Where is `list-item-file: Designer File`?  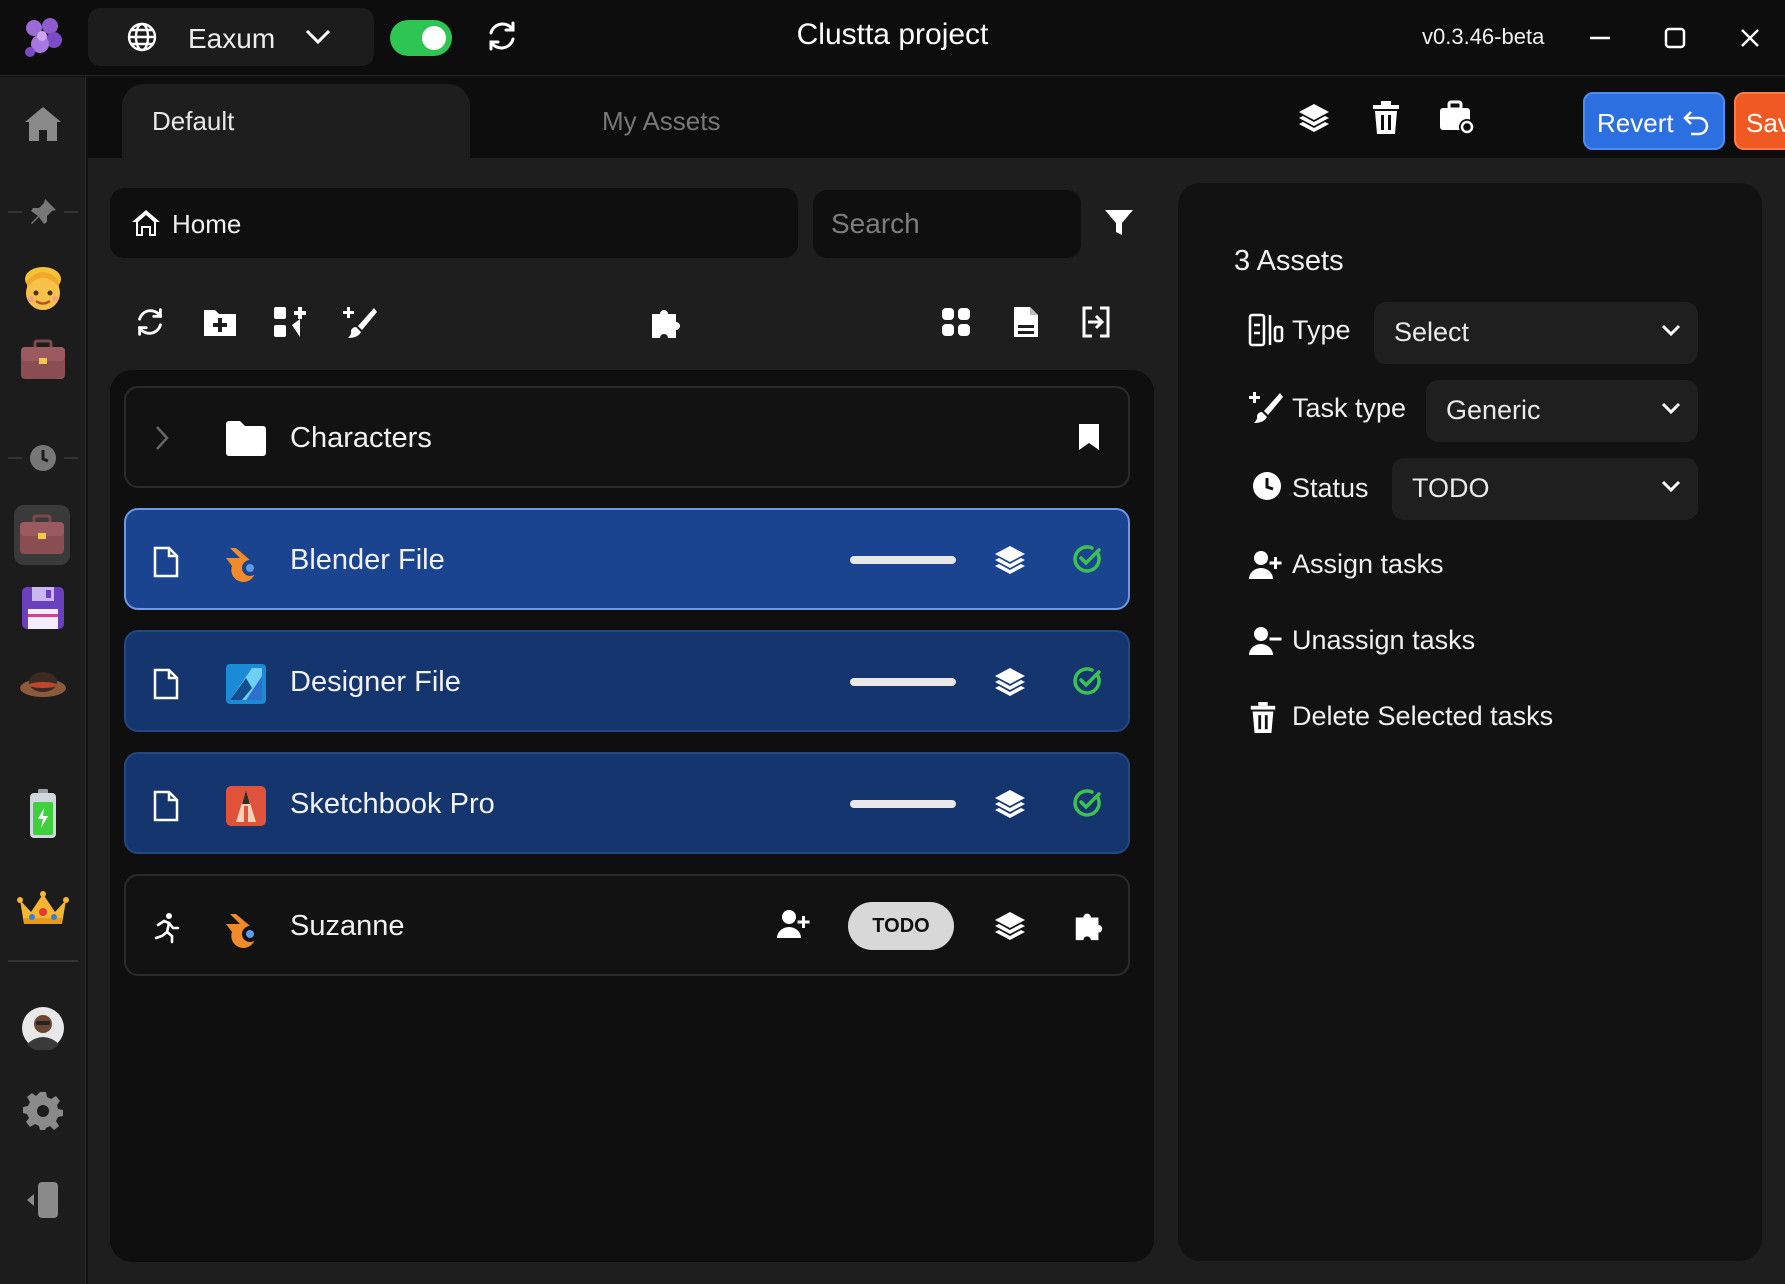
list-item-file: Designer File is located at coordinates (627, 681).